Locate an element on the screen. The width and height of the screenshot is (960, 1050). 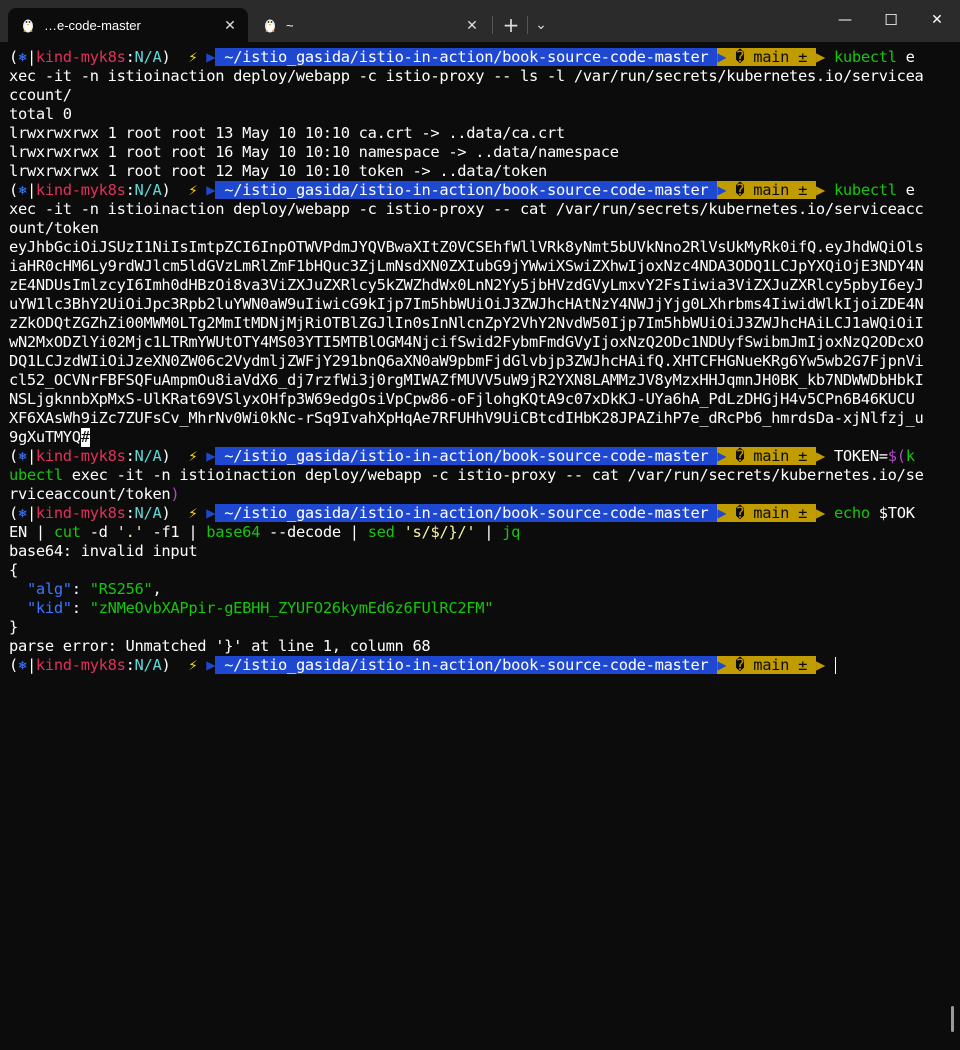
minimize-button: — is located at coordinates (845, 20).